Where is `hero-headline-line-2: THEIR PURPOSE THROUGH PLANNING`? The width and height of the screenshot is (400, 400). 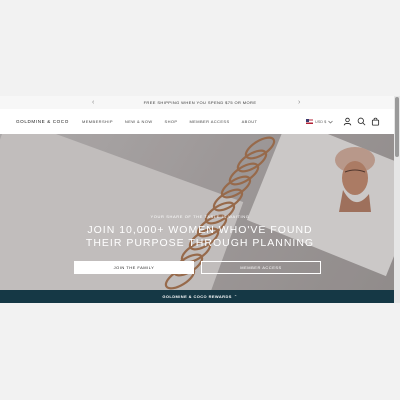 hero-headline-line-2: THEIR PURPOSE THROUGH PLANNING is located at coordinates (200, 243).